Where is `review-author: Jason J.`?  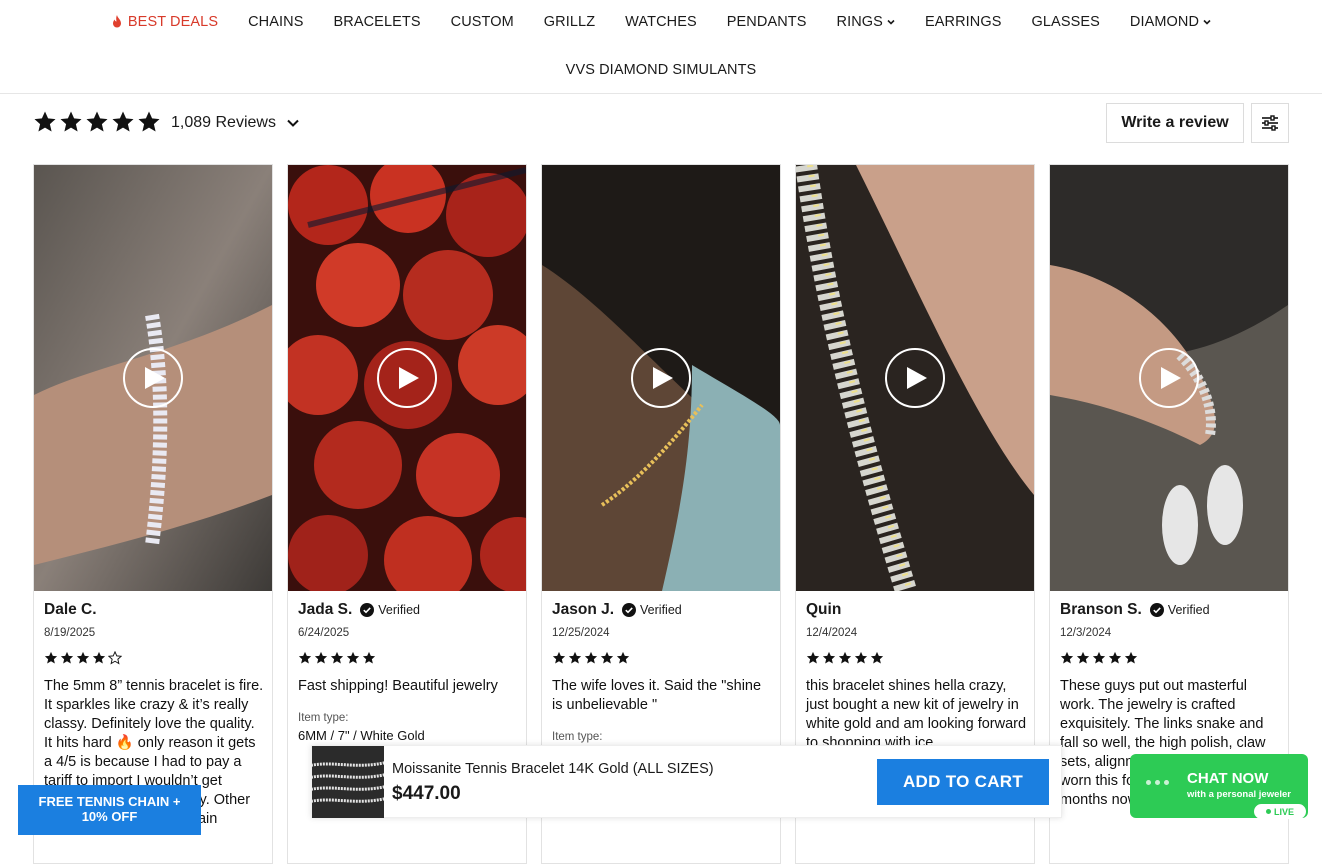 review-author: Jason J. is located at coordinates (583, 609).